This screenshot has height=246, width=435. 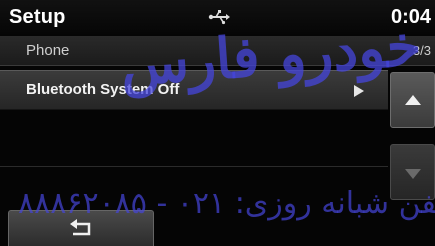 I want to click on list-item-label: Bluetooth System Off, so click(x=103, y=89).